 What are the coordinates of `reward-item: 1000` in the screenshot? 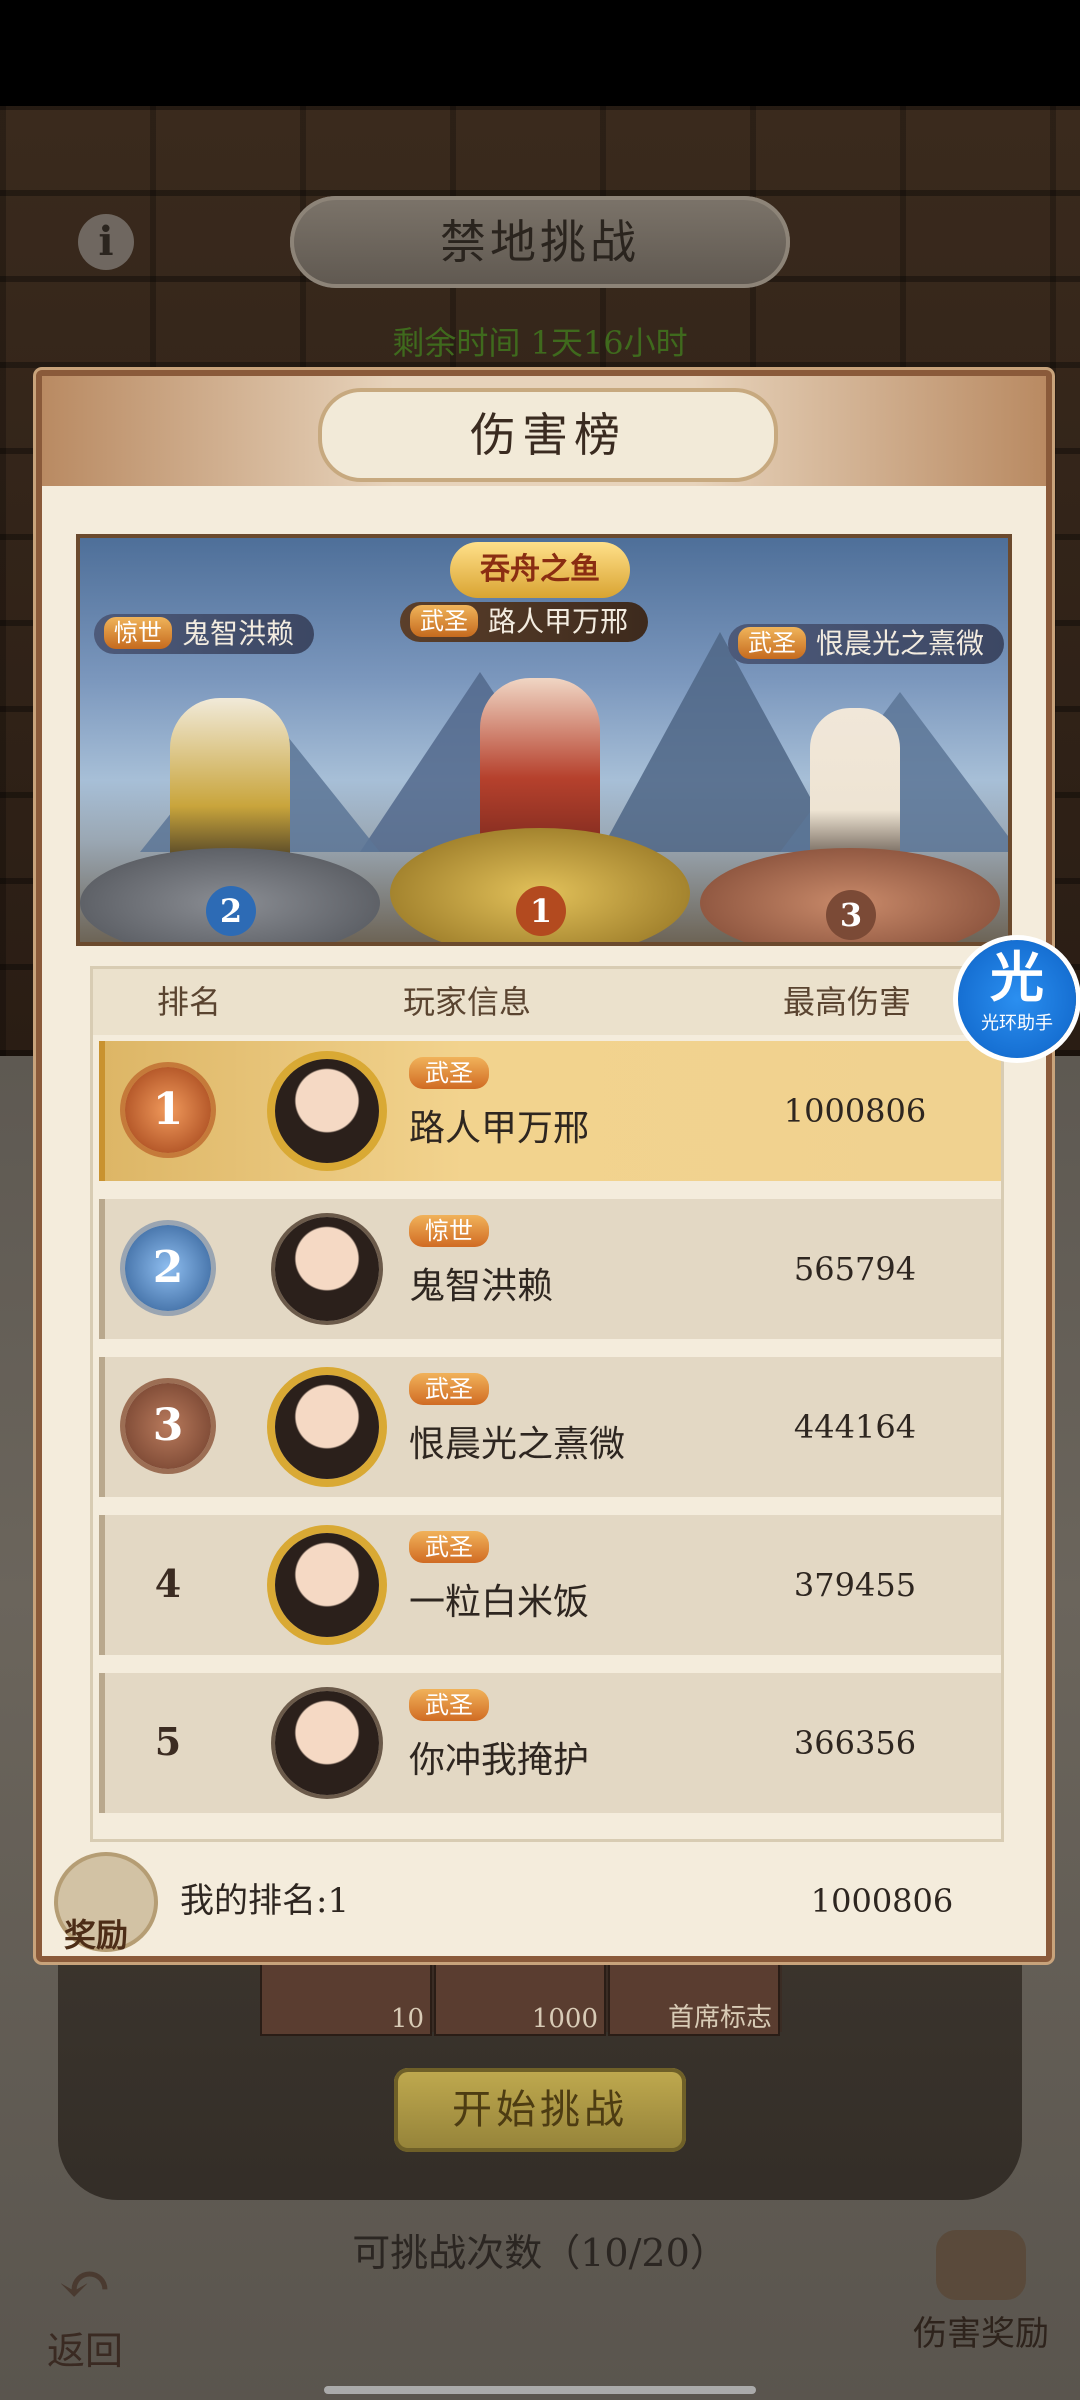 It's located at (520, 1994).